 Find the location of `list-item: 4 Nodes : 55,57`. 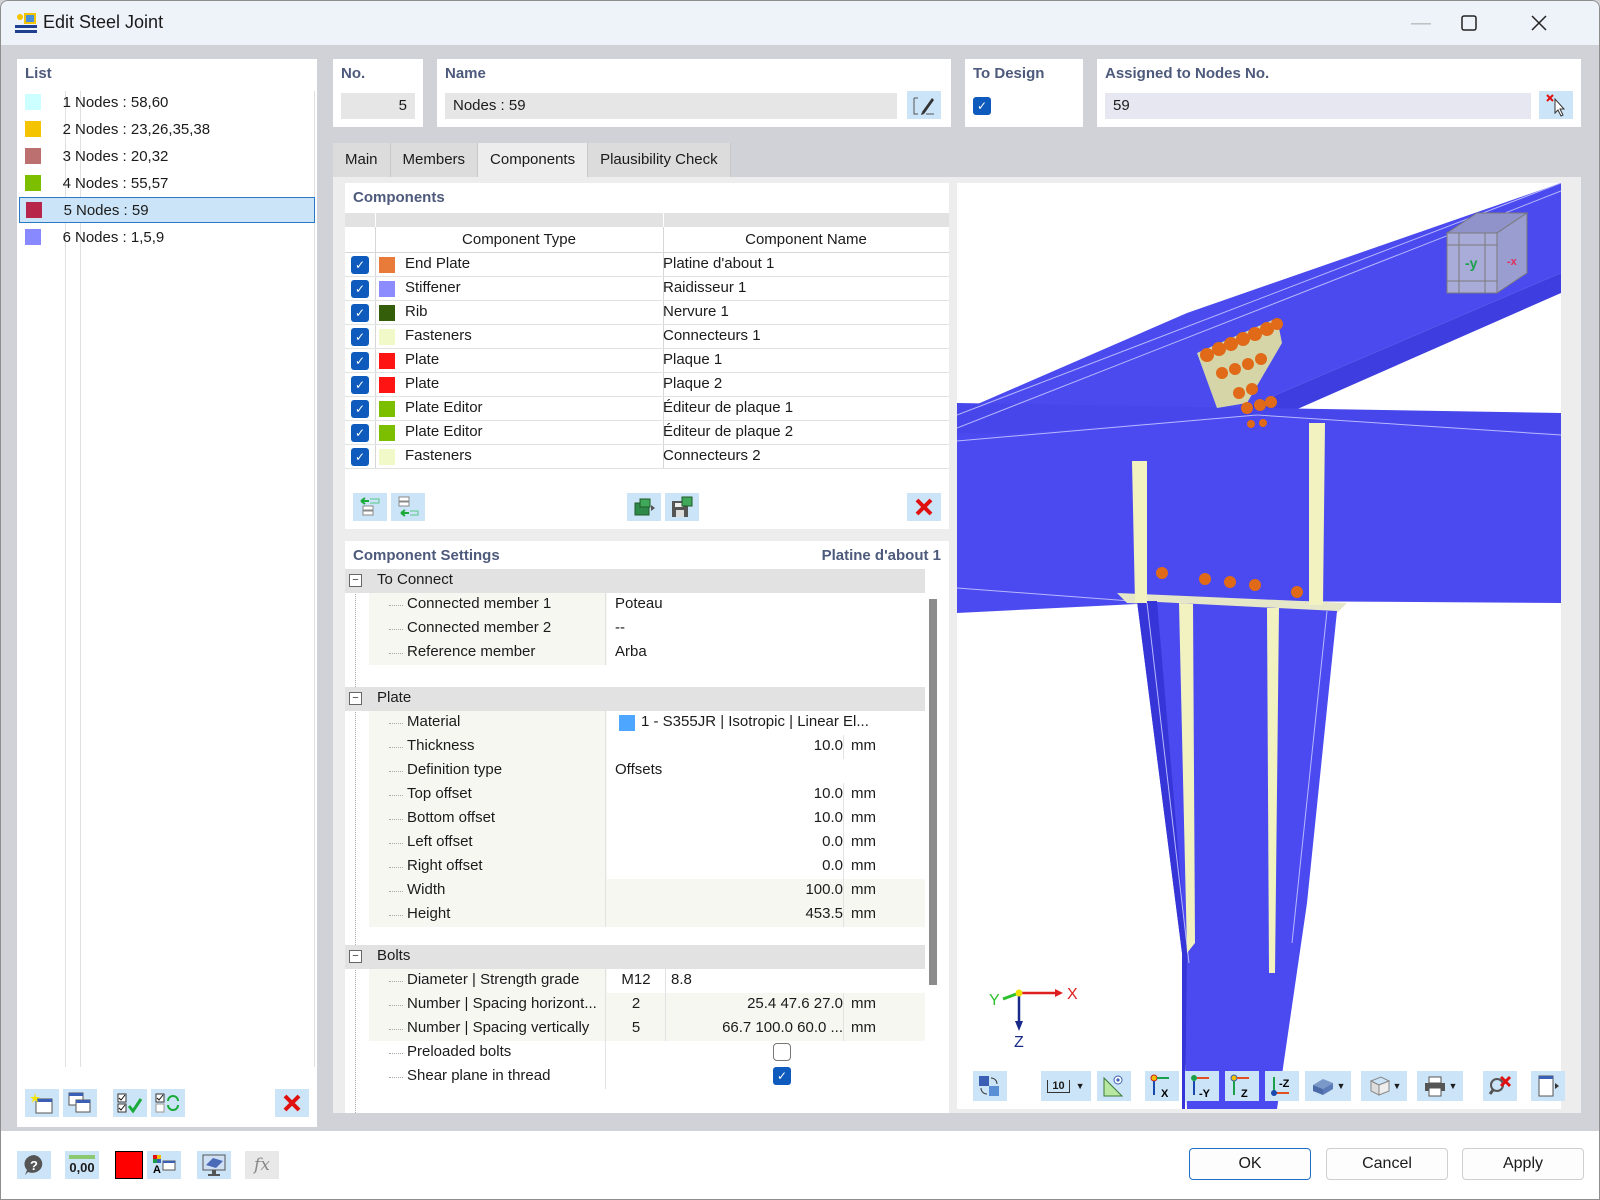

list-item: 4 Nodes : 55,57 is located at coordinates (167, 183).